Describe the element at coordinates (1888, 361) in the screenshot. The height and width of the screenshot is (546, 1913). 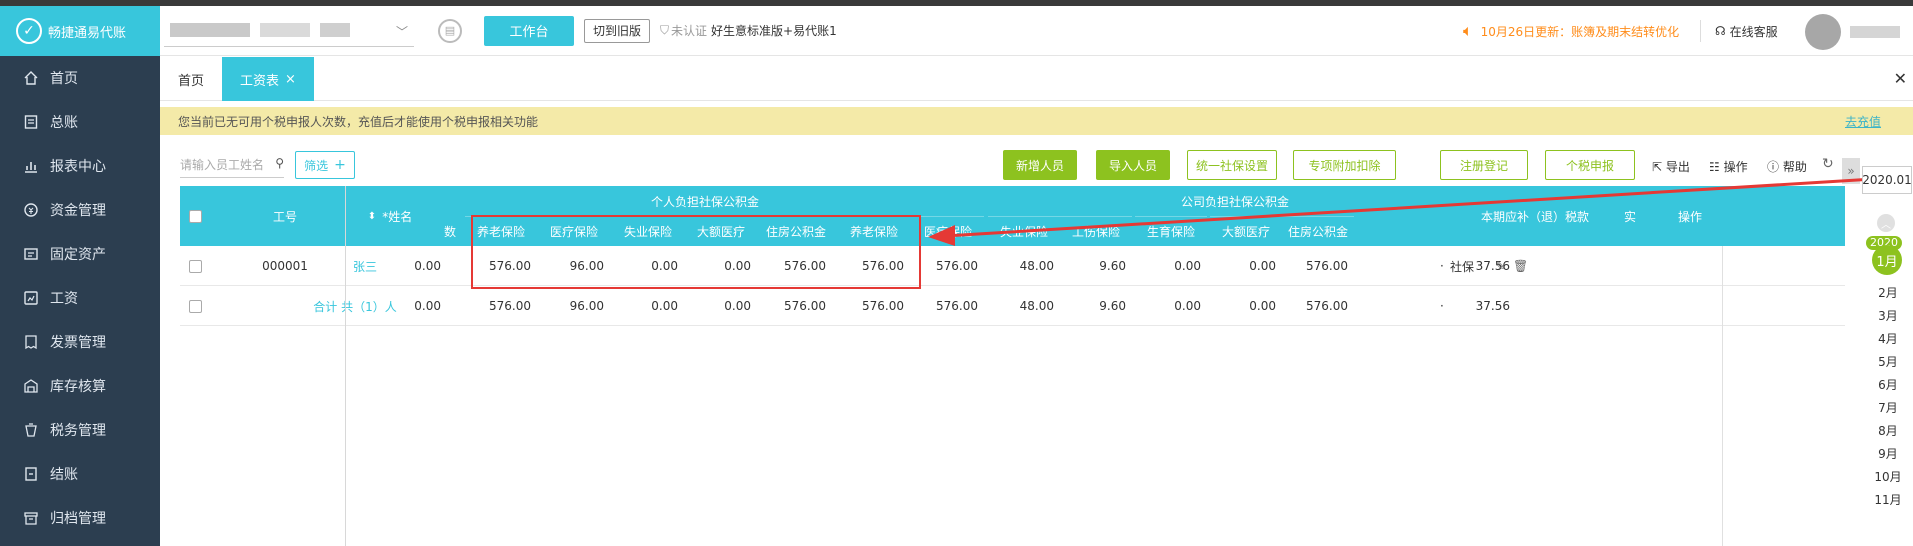
I see `month-item: 5月` at that location.